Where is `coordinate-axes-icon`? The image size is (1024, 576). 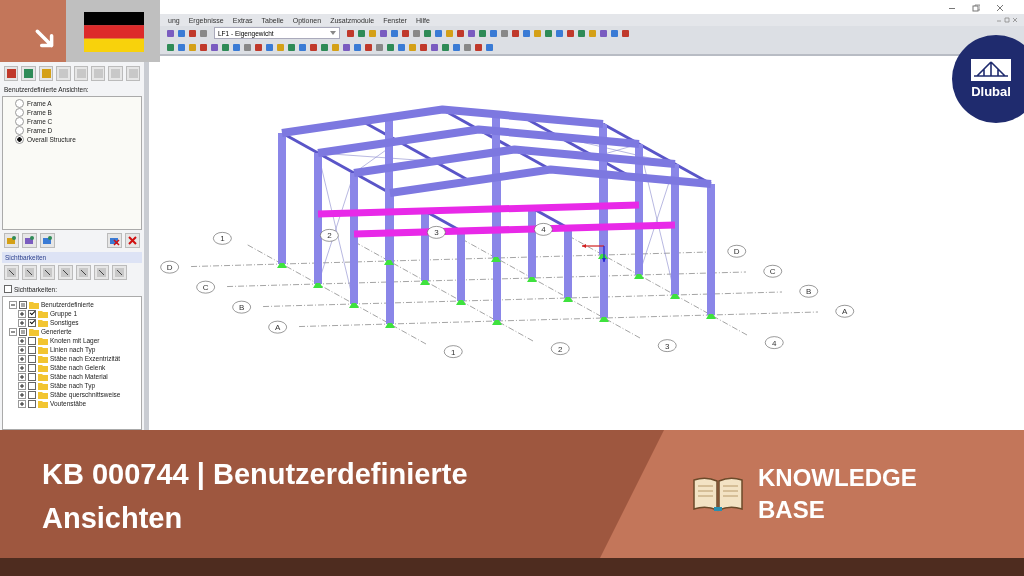
coordinate-axes-icon is located at coordinates (593, 253).